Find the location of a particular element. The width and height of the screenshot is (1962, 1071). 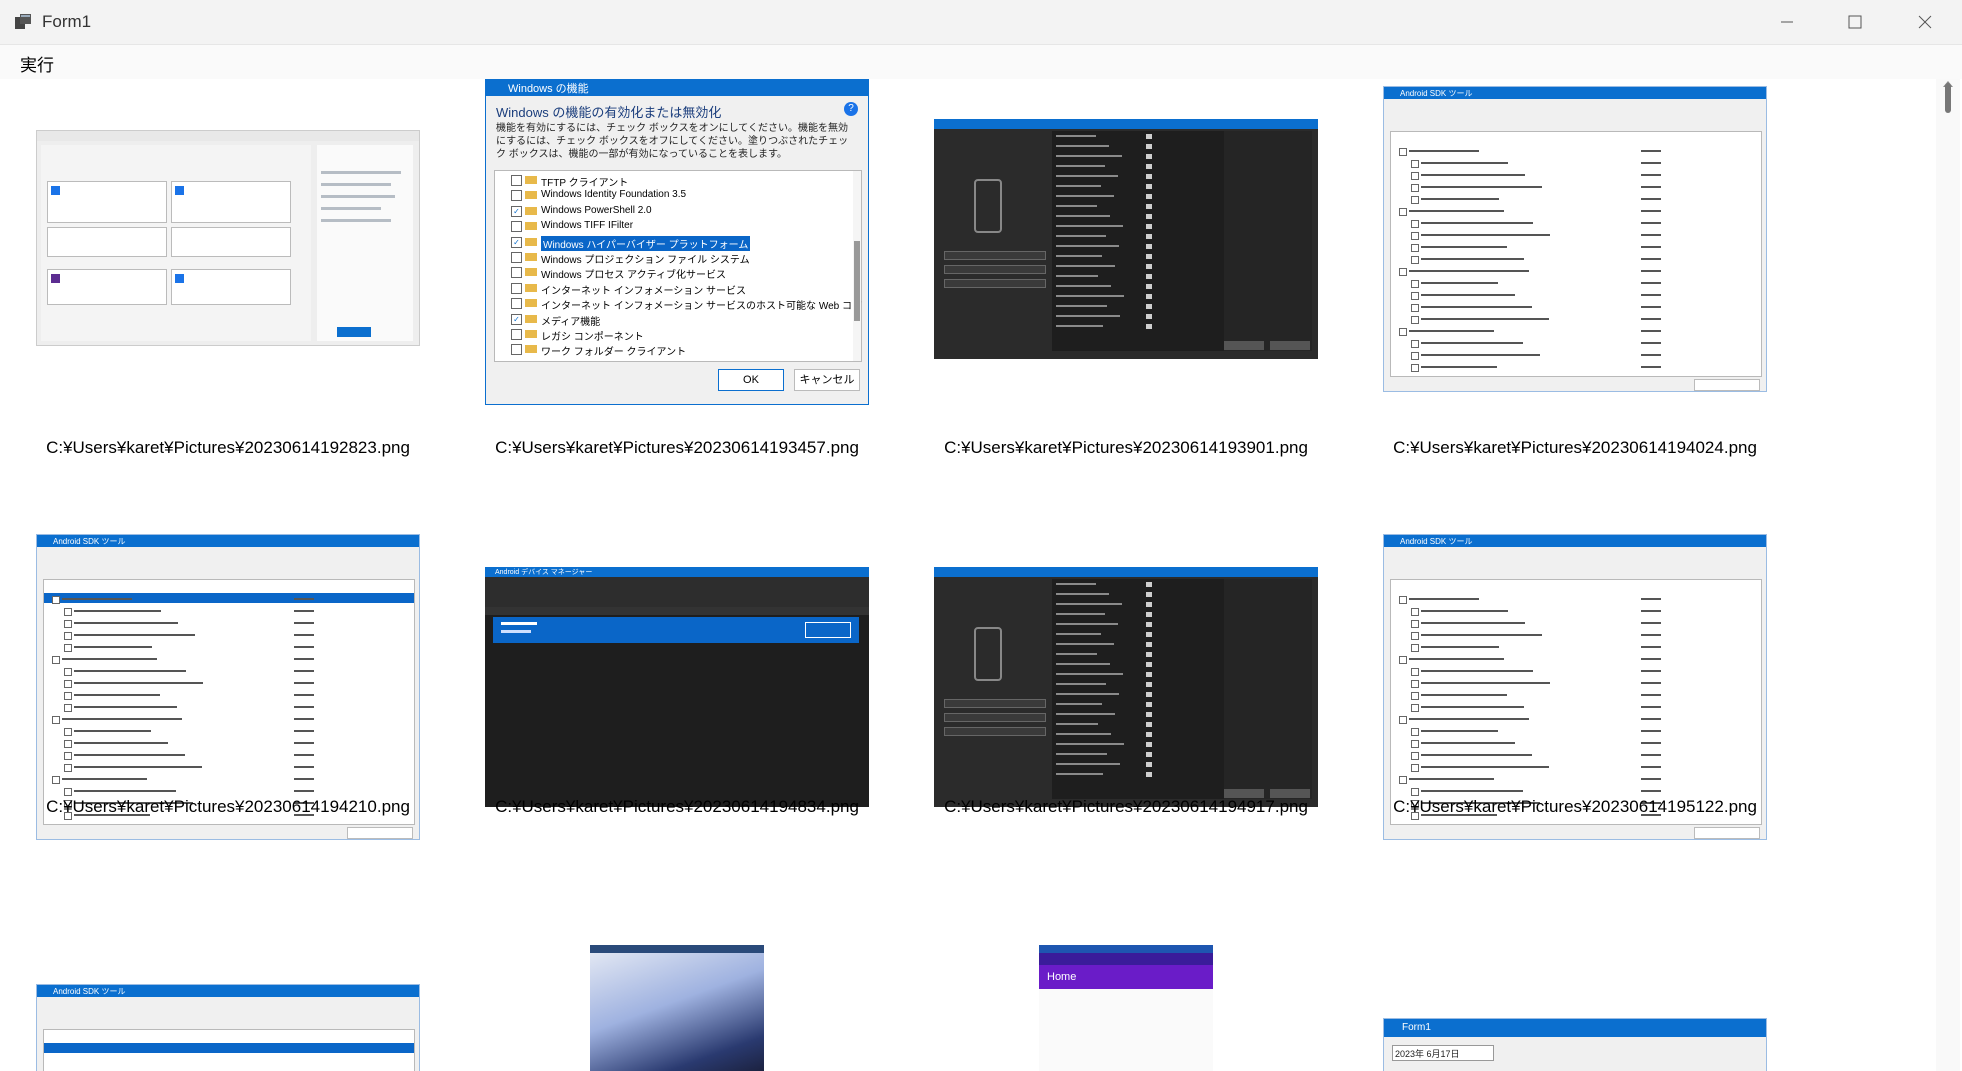

cancel-button: キャンセル is located at coordinates (827, 380).